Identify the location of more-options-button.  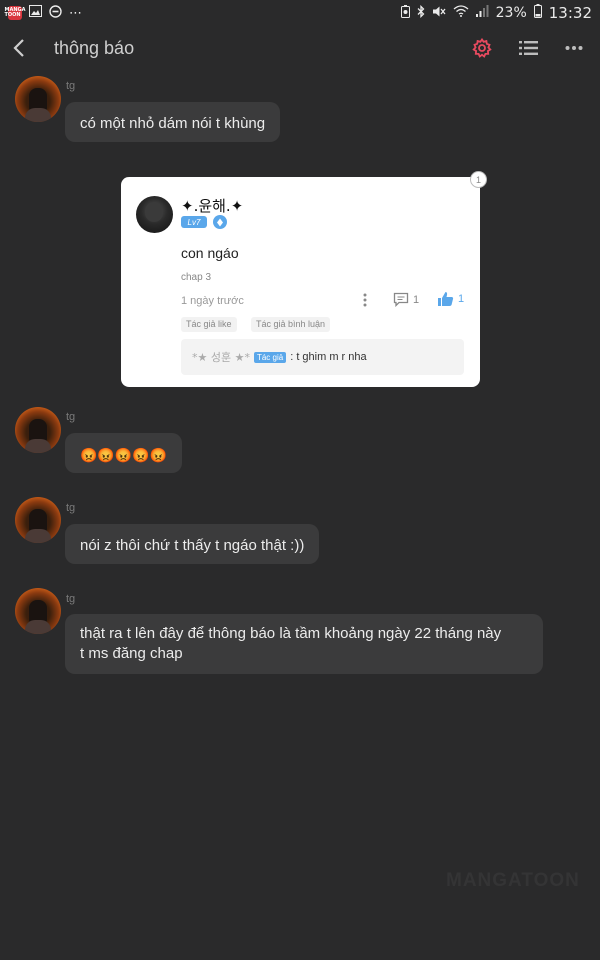
(574, 48).